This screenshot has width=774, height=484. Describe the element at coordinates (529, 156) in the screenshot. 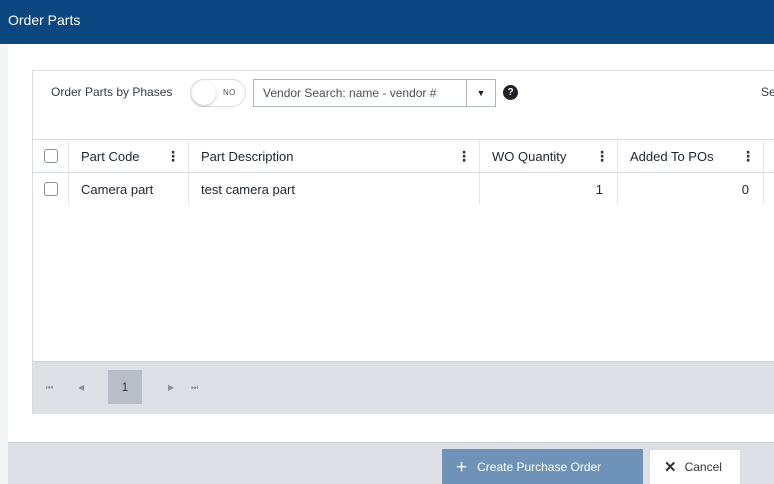

I see `column-header-label: WO Quantity` at that location.